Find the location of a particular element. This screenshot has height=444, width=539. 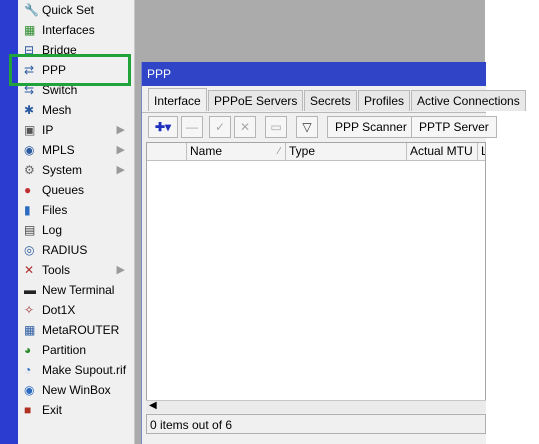

scroll-left-icon: ◀ is located at coordinates (153, 405).